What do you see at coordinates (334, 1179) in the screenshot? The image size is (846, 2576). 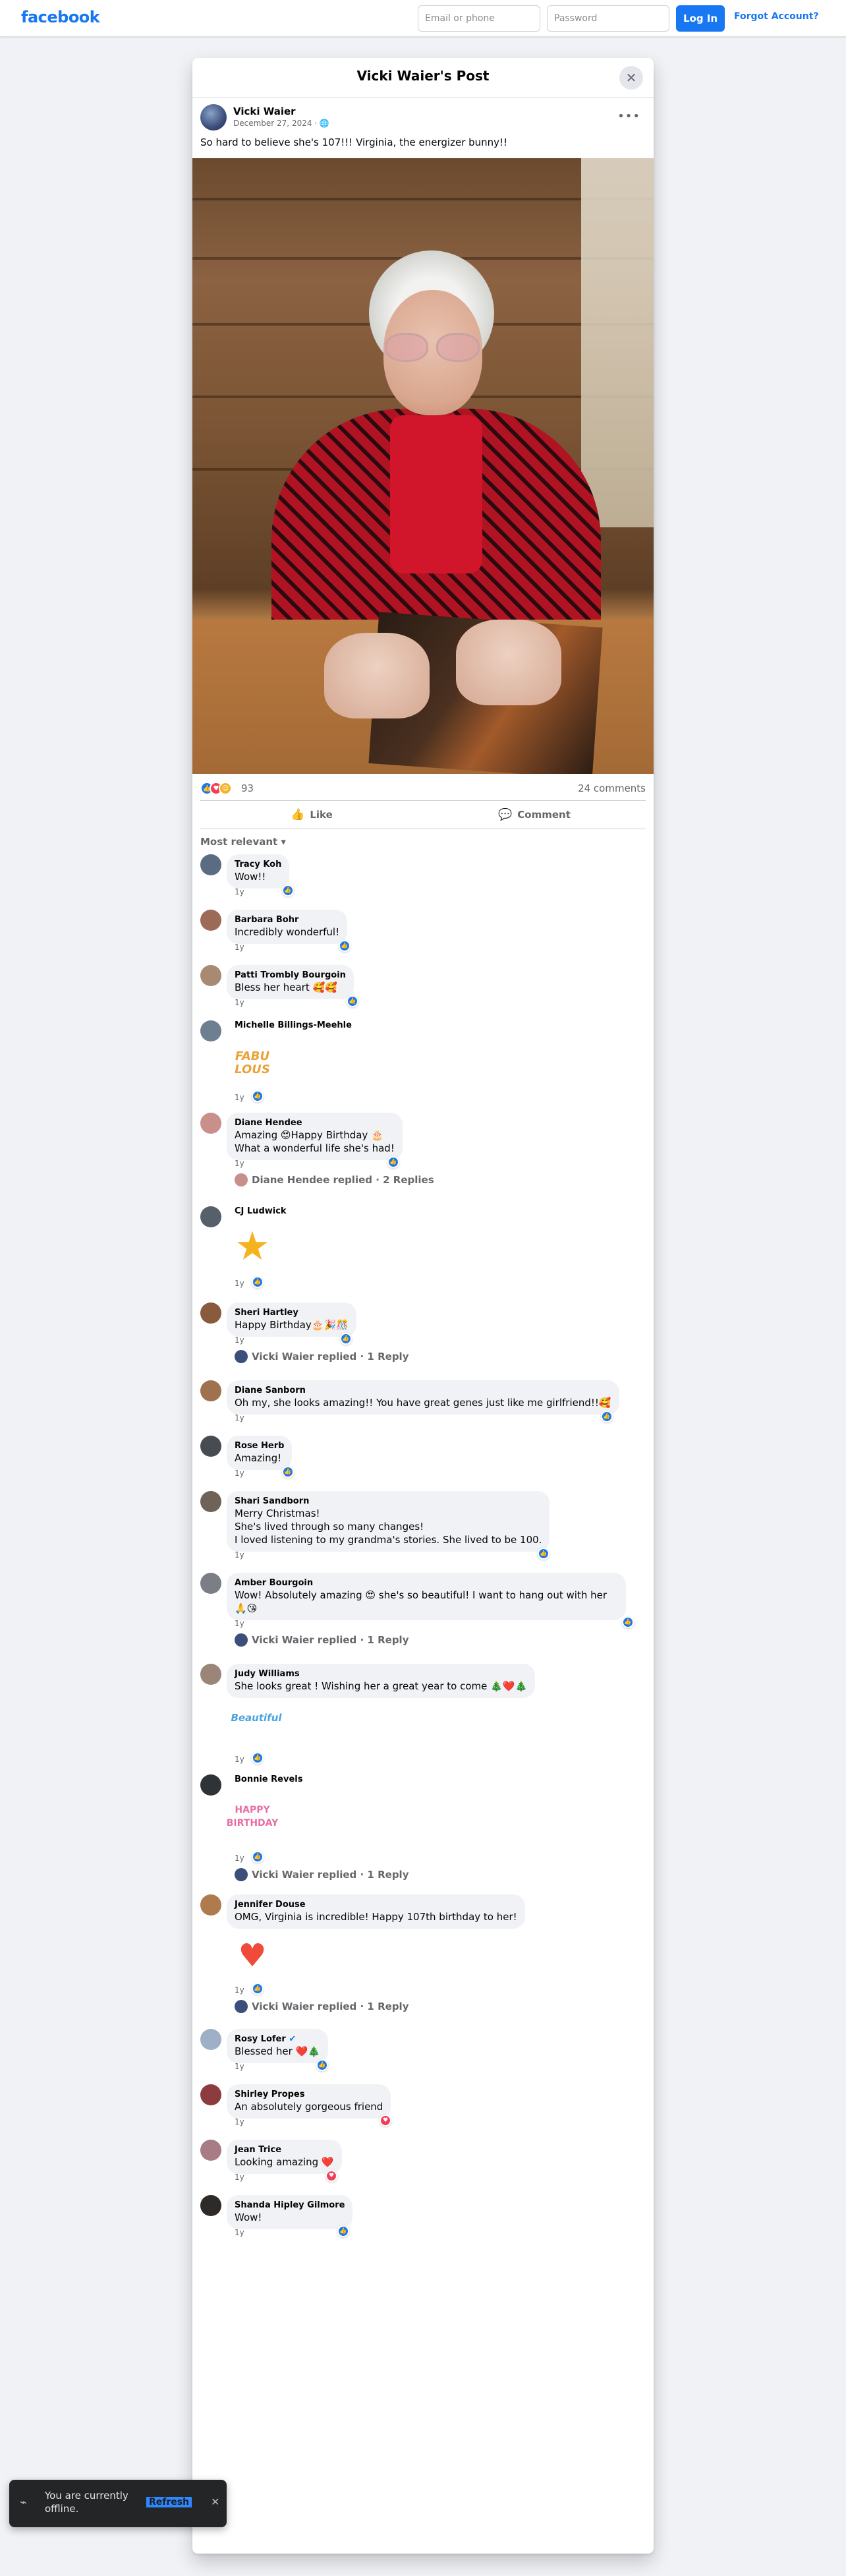 I see `view-replies-link: Diane Hendee replied · 2 Replies` at bounding box center [334, 1179].